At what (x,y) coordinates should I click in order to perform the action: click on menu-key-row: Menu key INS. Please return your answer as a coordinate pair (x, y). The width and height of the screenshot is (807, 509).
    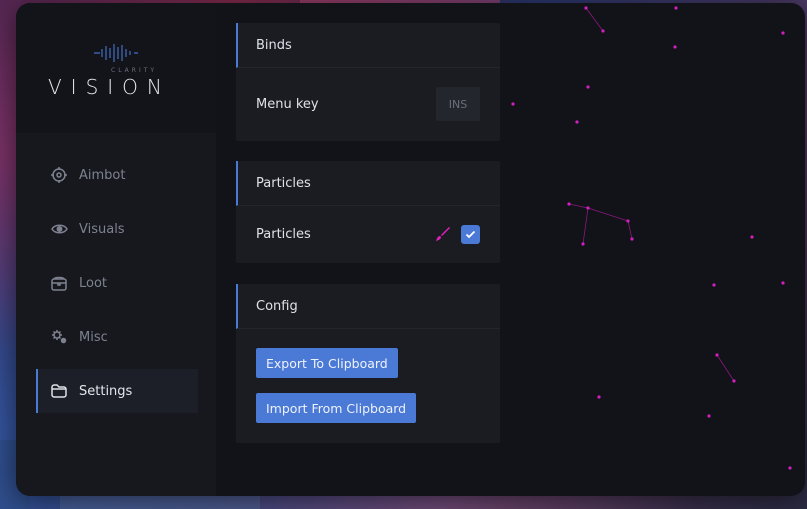
    Looking at the image, I should click on (368, 104).